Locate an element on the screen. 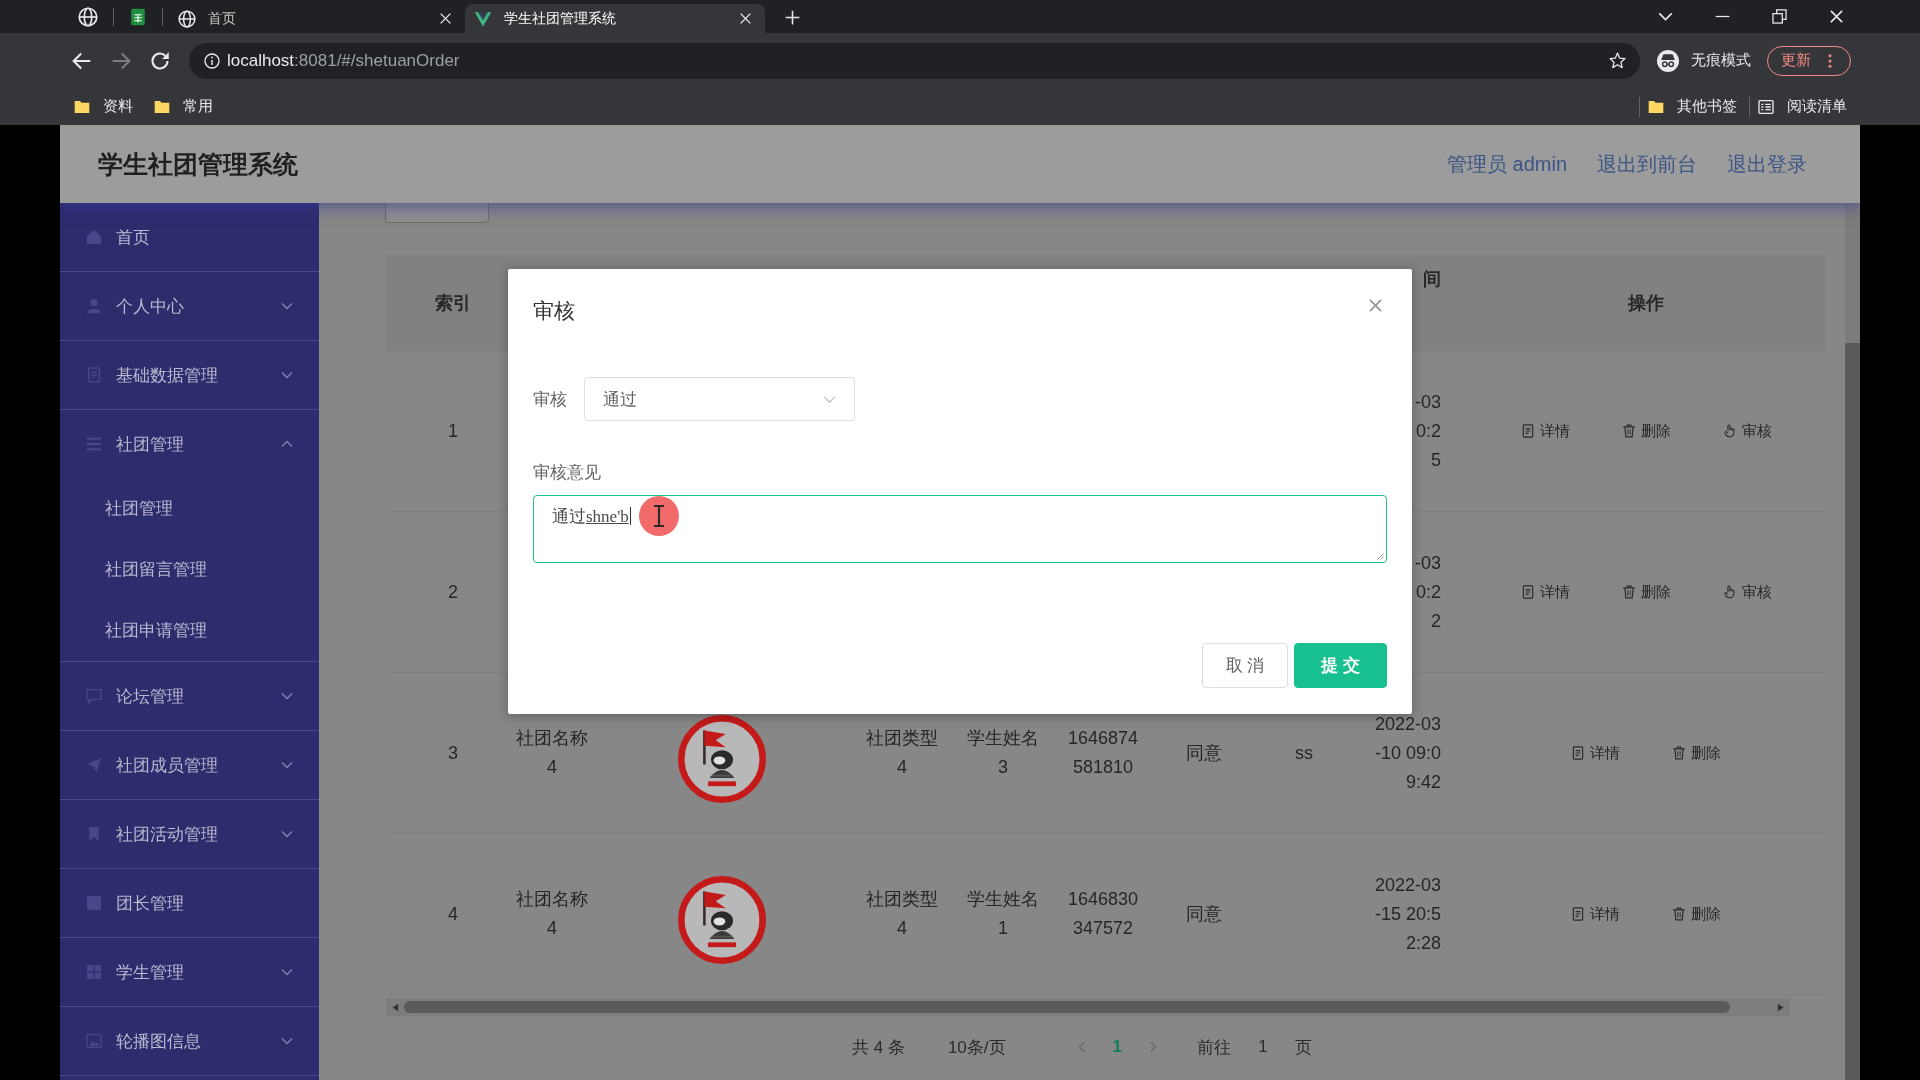 The image size is (1920, 1080). field-label: 审核 is located at coordinates (550, 399).